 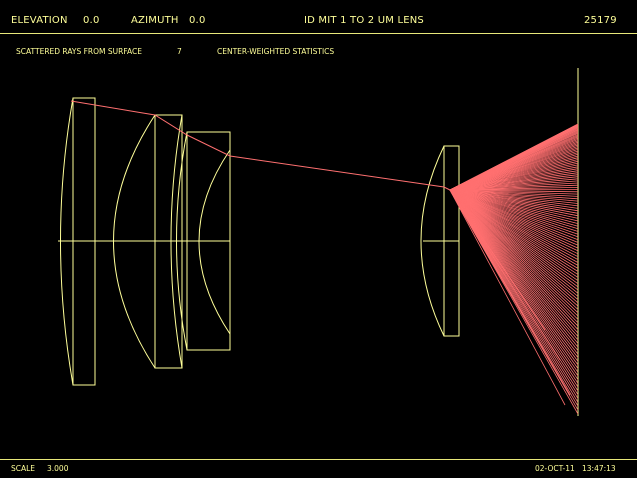 What do you see at coordinates (514, 269) in the screenshot?
I see `scattered-rays-fan` at bounding box center [514, 269].